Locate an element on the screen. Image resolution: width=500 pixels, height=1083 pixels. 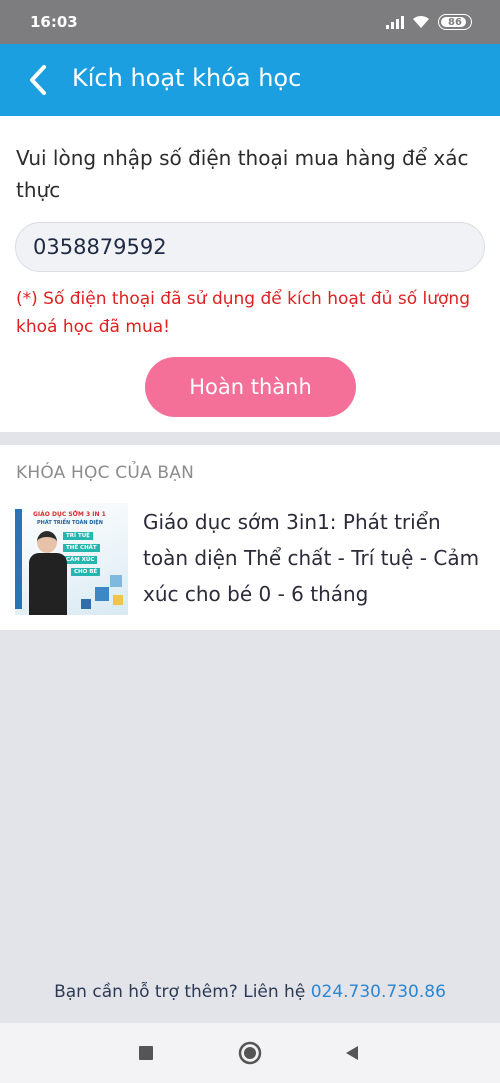
recents-square-icon is located at coordinates (146, 1053).